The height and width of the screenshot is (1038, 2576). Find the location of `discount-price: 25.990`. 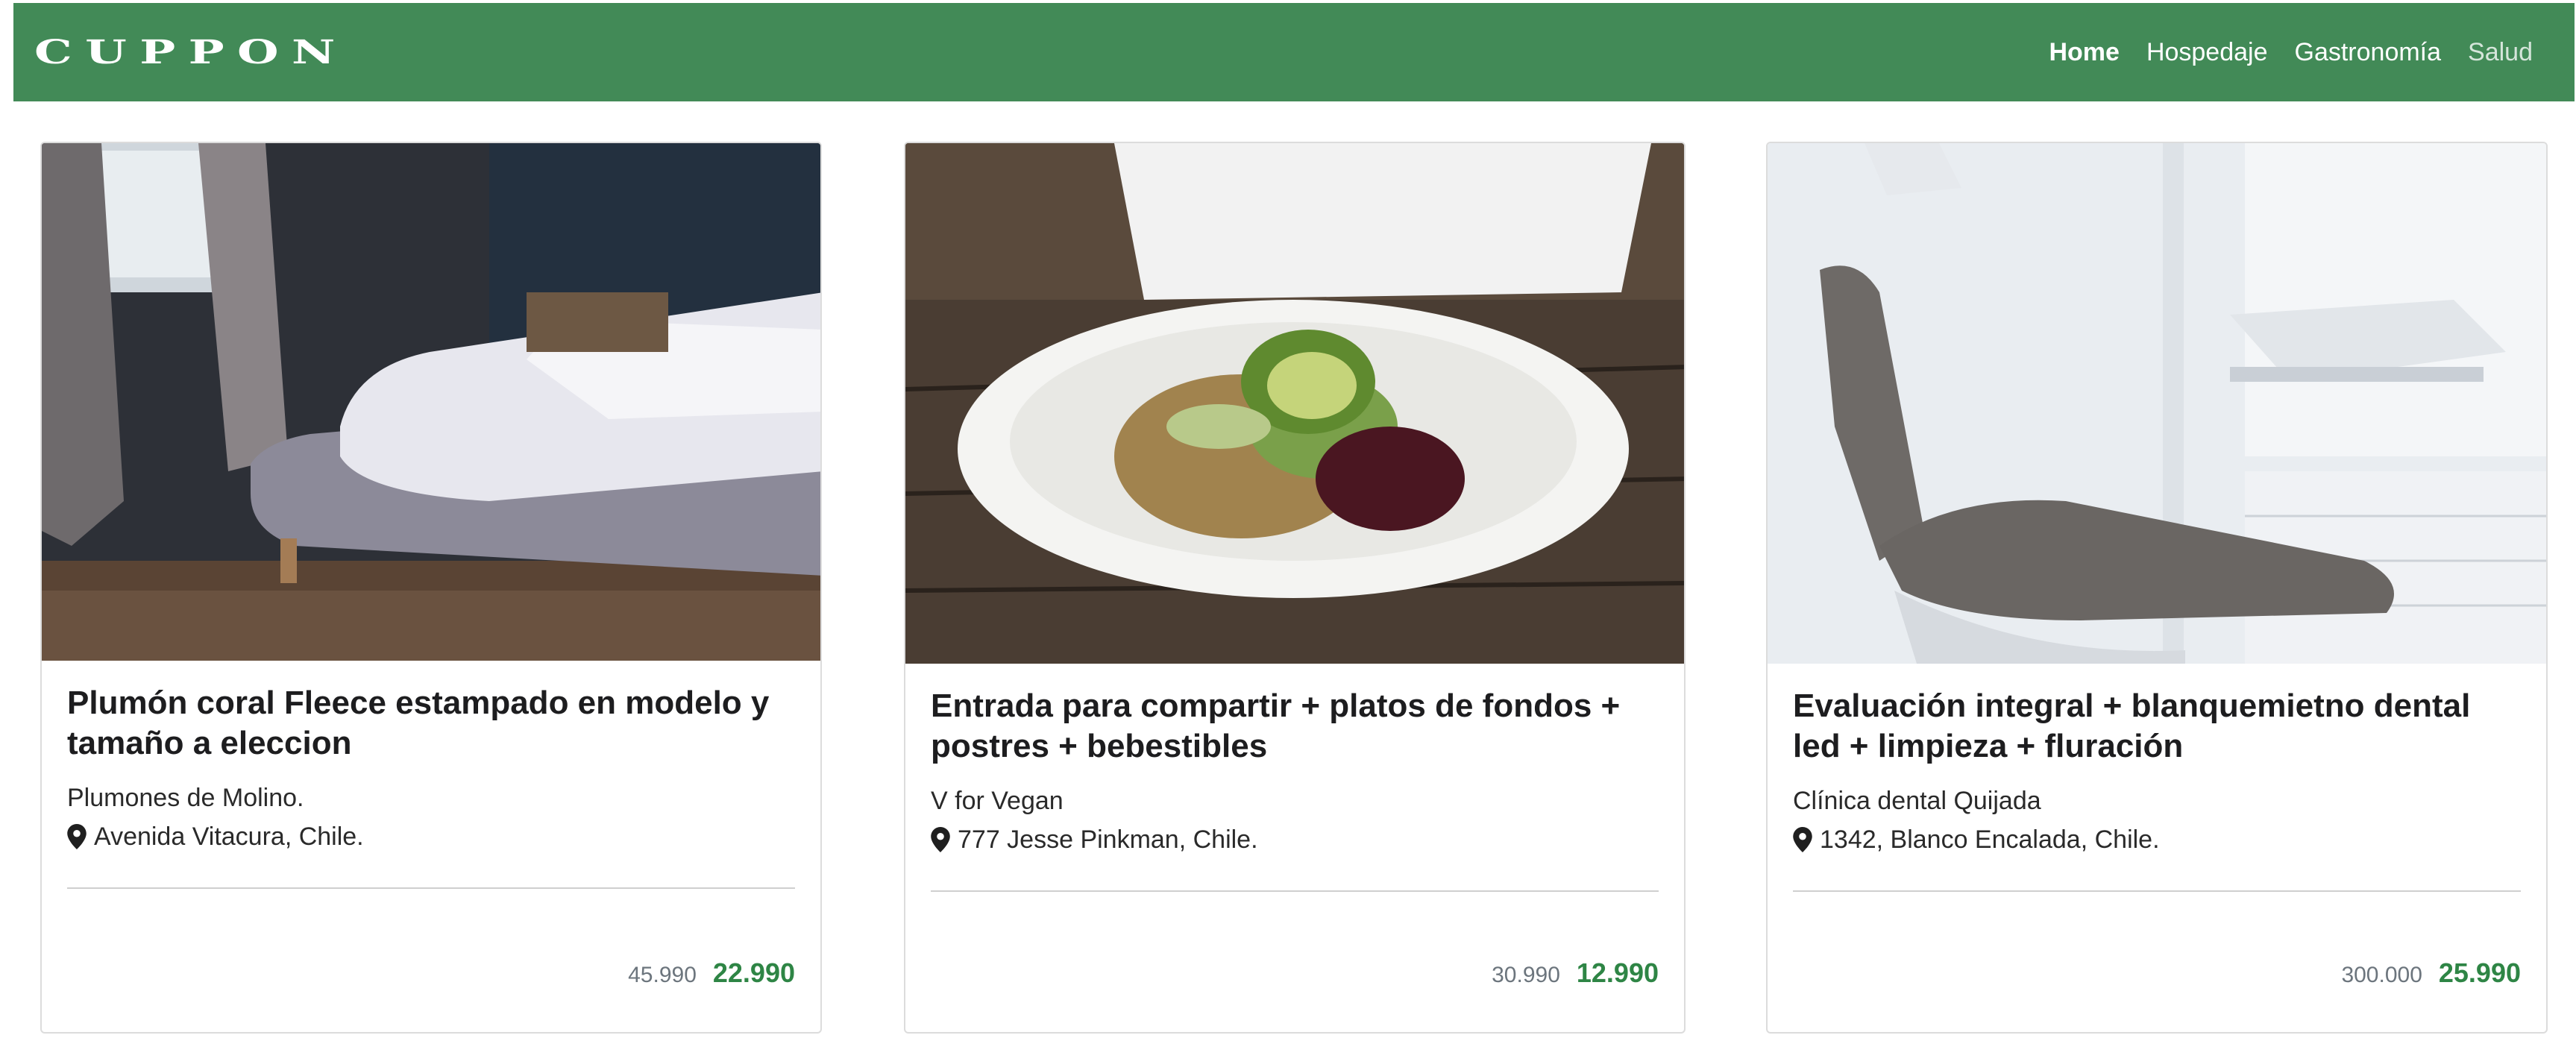

discount-price: 25.990 is located at coordinates (2479, 972).